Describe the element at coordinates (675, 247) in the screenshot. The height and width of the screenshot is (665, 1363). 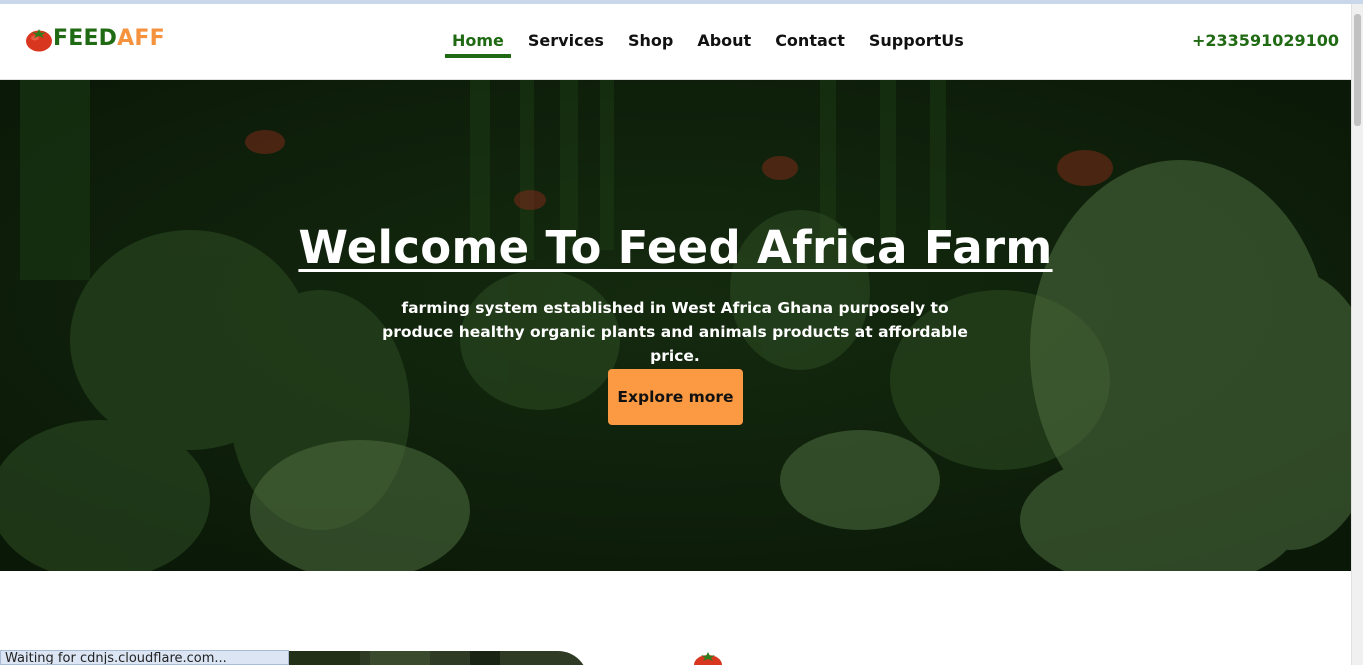
I see `hero-title: Welcome To Feed Africa Farm` at that location.